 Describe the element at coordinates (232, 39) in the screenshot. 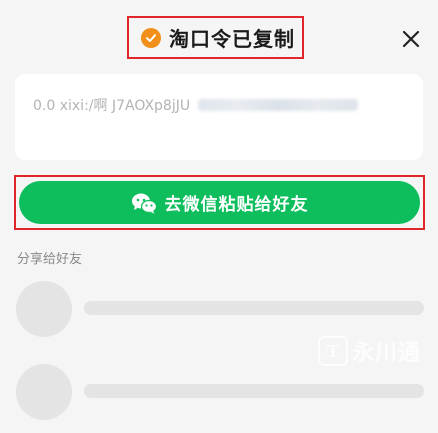

I see `sheet-title: 淘口令已复制` at that location.